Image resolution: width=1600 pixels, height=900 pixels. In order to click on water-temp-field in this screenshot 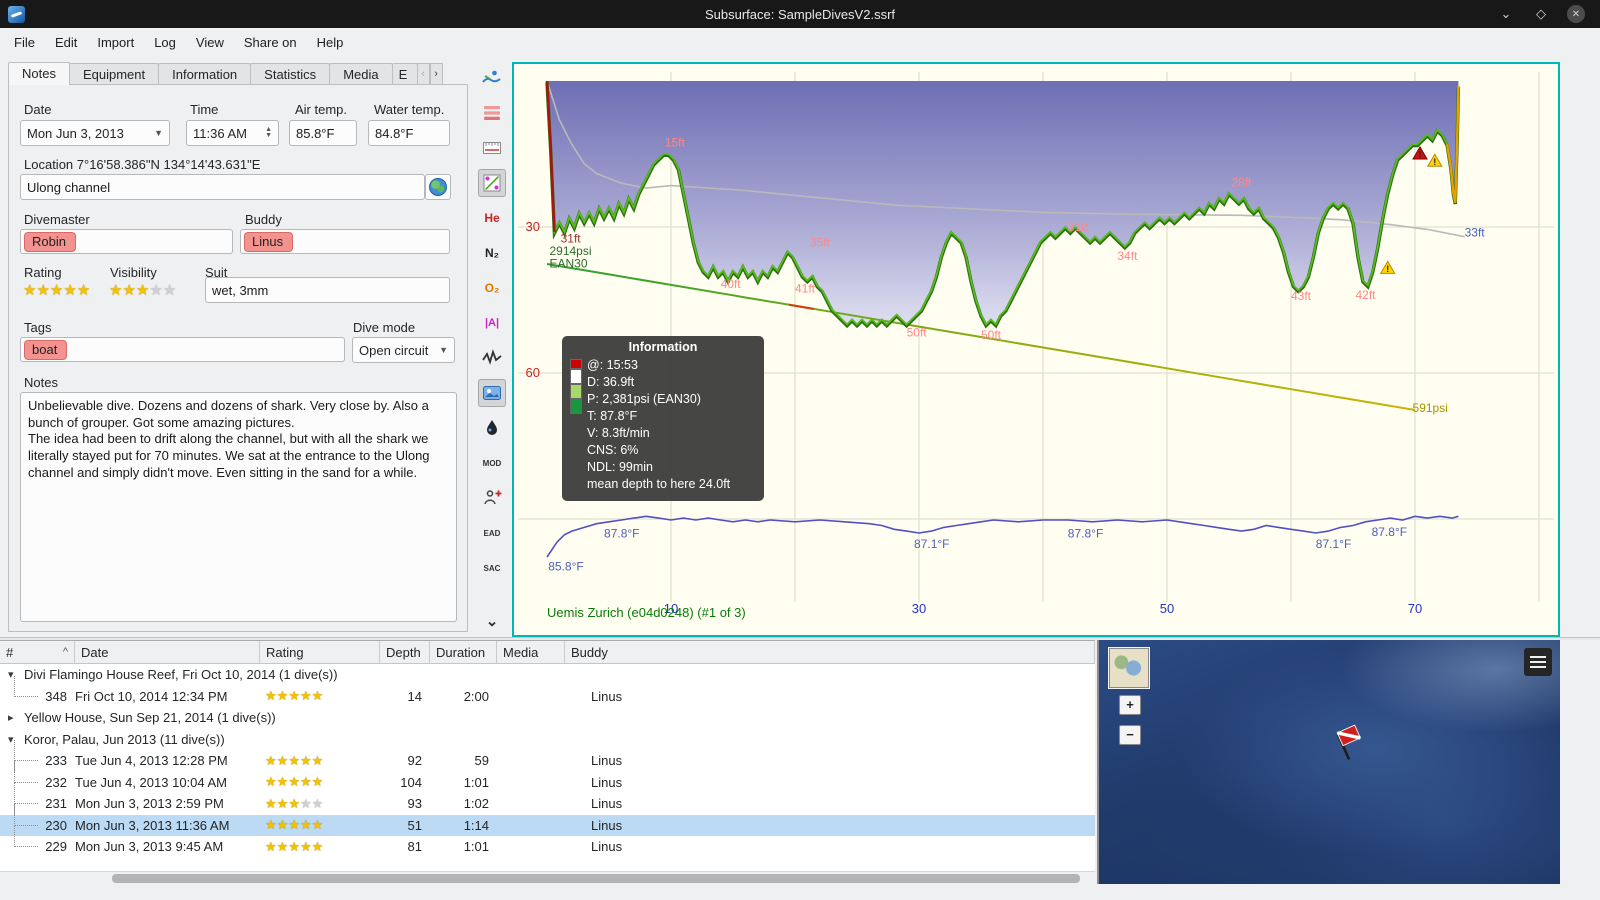, I will do `click(409, 133)`.